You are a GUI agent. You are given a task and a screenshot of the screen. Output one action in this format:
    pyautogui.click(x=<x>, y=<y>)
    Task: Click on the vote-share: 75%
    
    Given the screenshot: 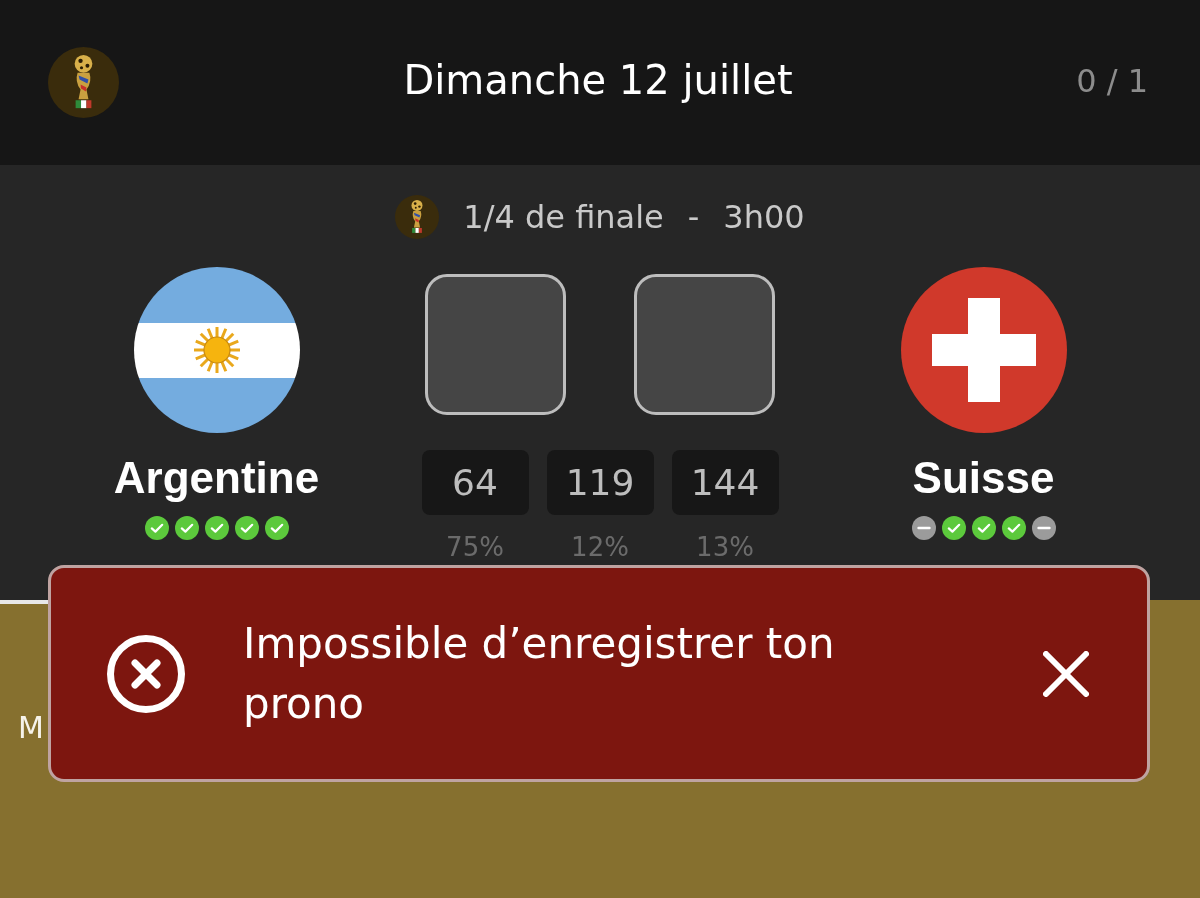 What is the action you would take?
    pyautogui.click(x=475, y=547)
    